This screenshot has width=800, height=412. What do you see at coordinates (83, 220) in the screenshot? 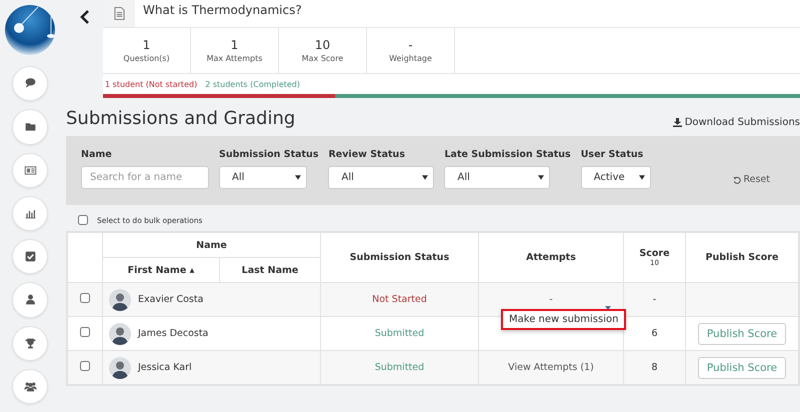
I see `bulk-checkbox` at bounding box center [83, 220].